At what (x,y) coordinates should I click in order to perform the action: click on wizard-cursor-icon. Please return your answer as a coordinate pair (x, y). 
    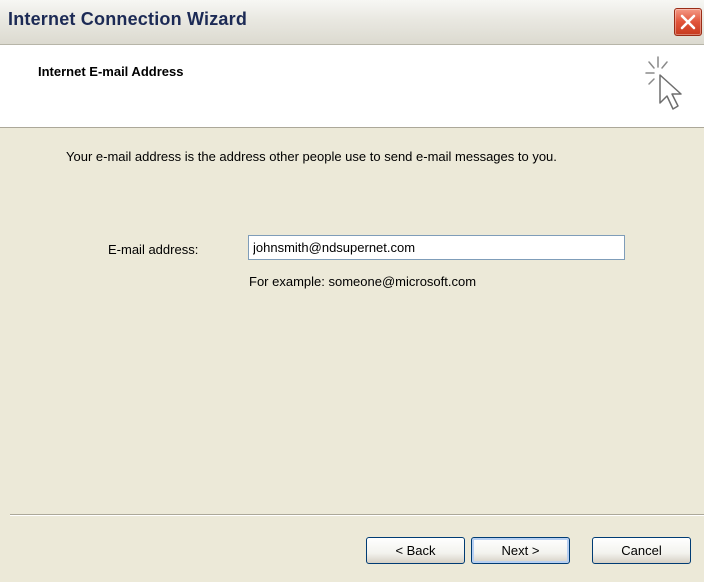
    Looking at the image, I should click on (663, 83).